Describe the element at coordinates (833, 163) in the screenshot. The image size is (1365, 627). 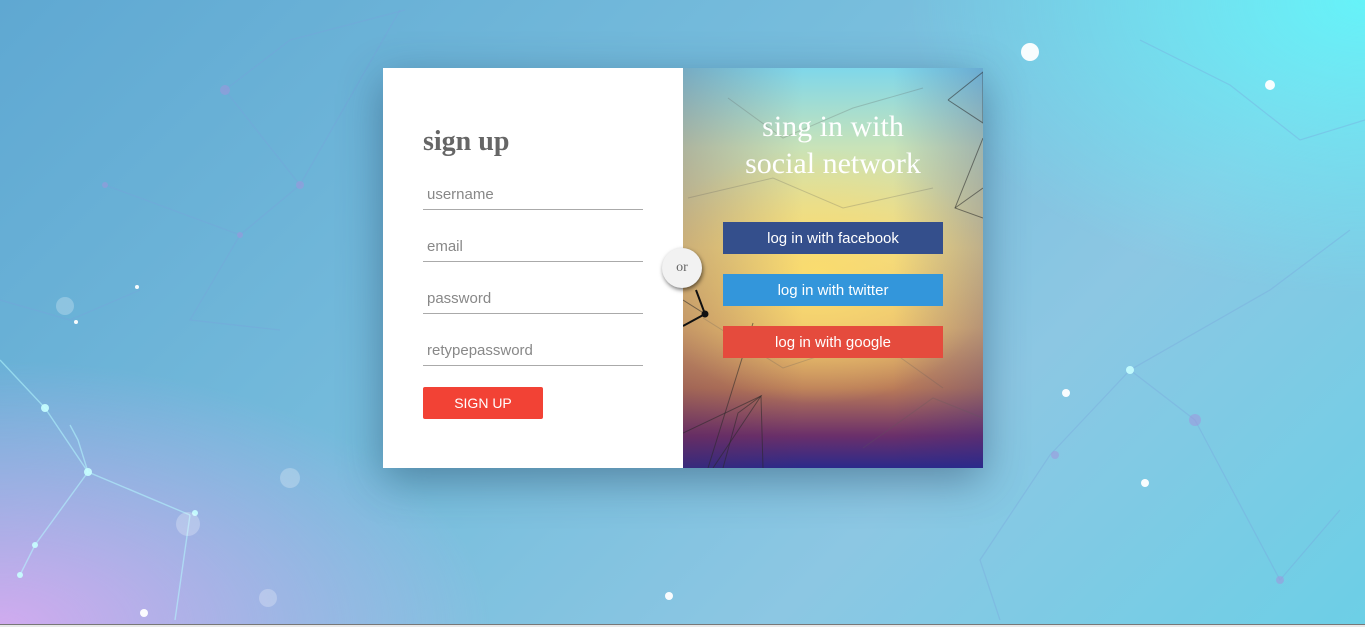
I see `social-title-line2: social network` at that location.